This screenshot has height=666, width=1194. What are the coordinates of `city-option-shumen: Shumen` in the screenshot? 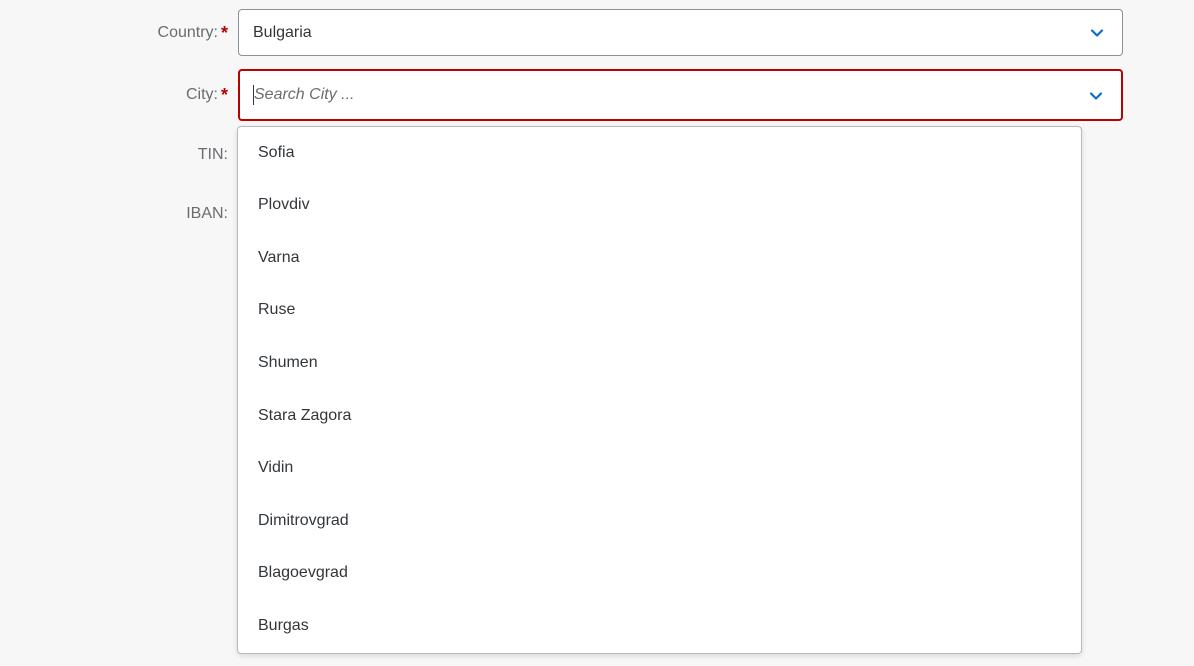 It's located at (659, 363).